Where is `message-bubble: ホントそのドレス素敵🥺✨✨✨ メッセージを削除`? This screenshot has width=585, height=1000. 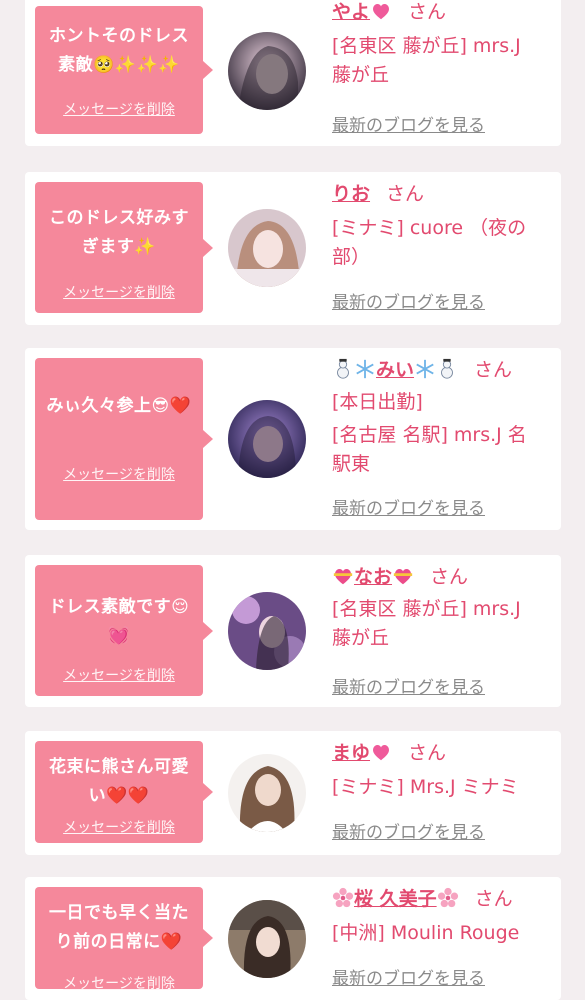 message-bubble: ホントそのドレス素敵🥺✨✨✨ メッセージを削除 is located at coordinates (124, 70).